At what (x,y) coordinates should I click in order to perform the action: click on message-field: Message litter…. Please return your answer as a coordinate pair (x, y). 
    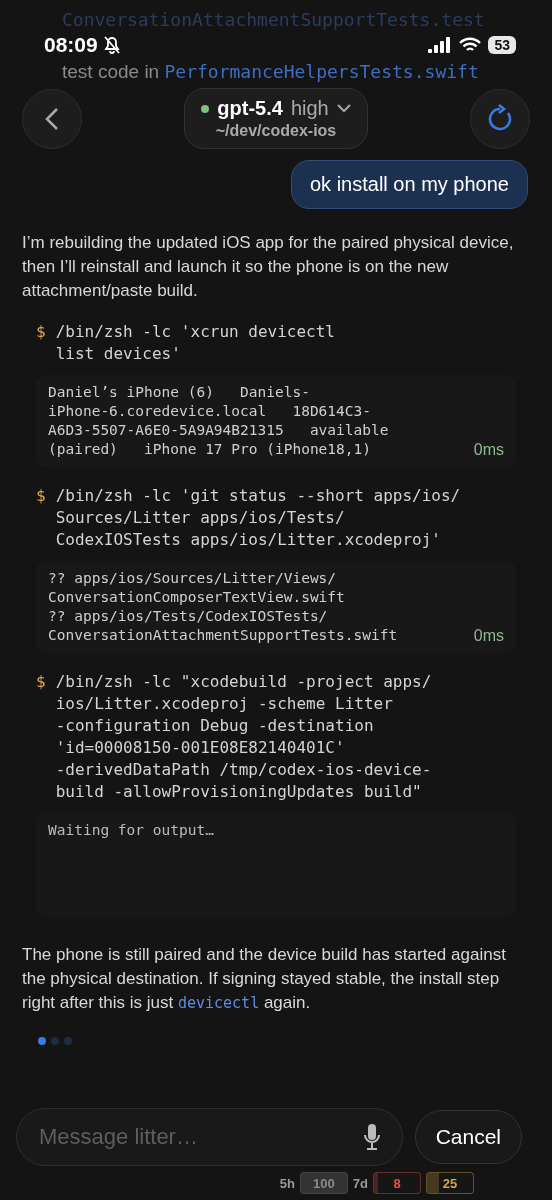
    Looking at the image, I should click on (209, 1137).